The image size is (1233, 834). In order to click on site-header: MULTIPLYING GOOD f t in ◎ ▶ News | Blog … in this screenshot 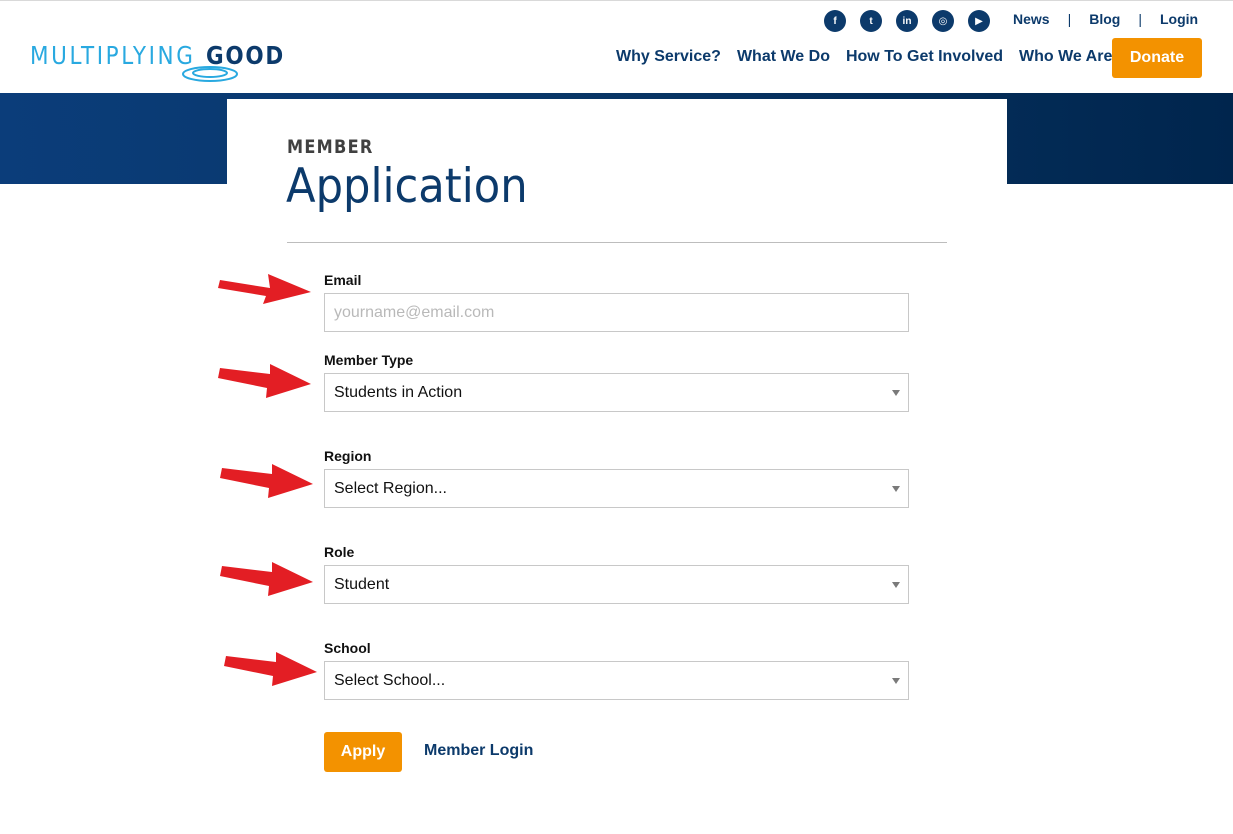, I will do `click(616, 46)`.